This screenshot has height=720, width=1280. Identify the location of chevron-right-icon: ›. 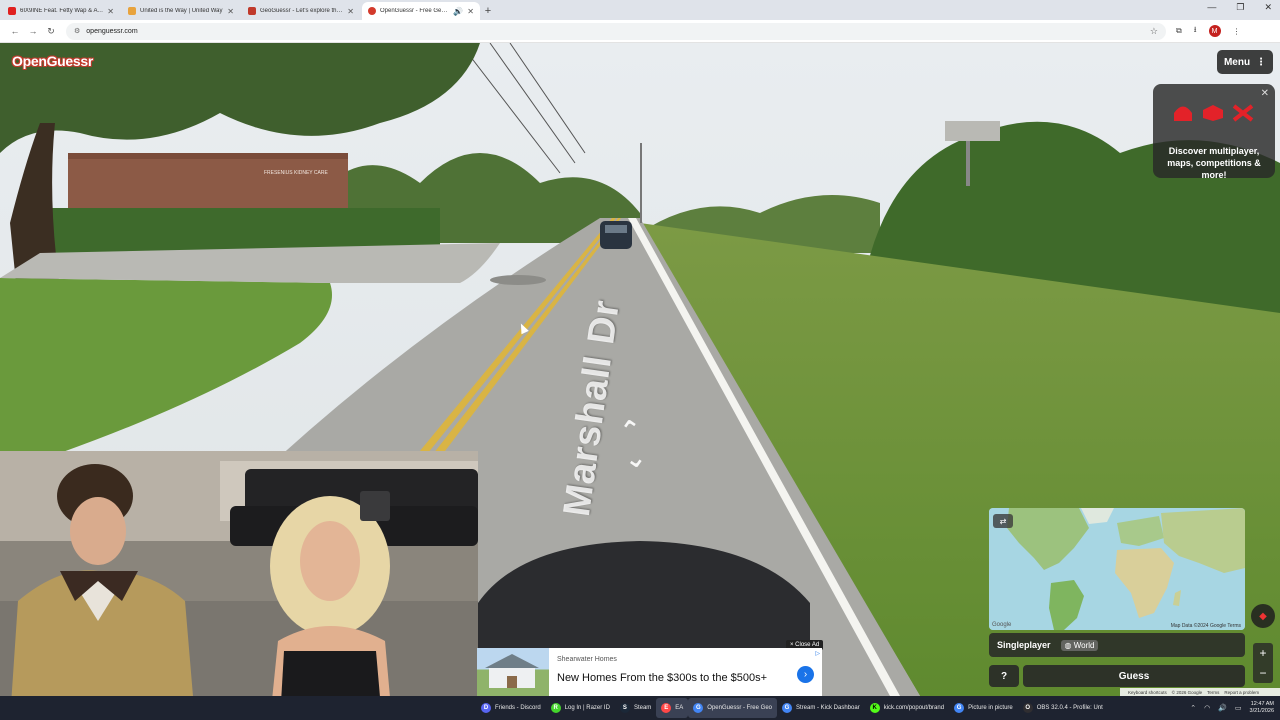
(805, 674).